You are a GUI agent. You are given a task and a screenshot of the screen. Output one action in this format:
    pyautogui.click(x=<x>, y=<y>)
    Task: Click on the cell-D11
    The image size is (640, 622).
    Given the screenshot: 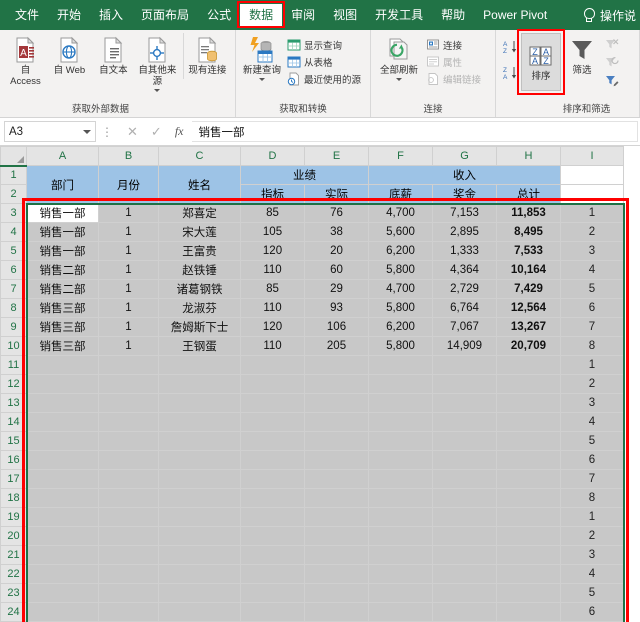 What is the action you would take?
    pyautogui.click(x=272, y=365)
    